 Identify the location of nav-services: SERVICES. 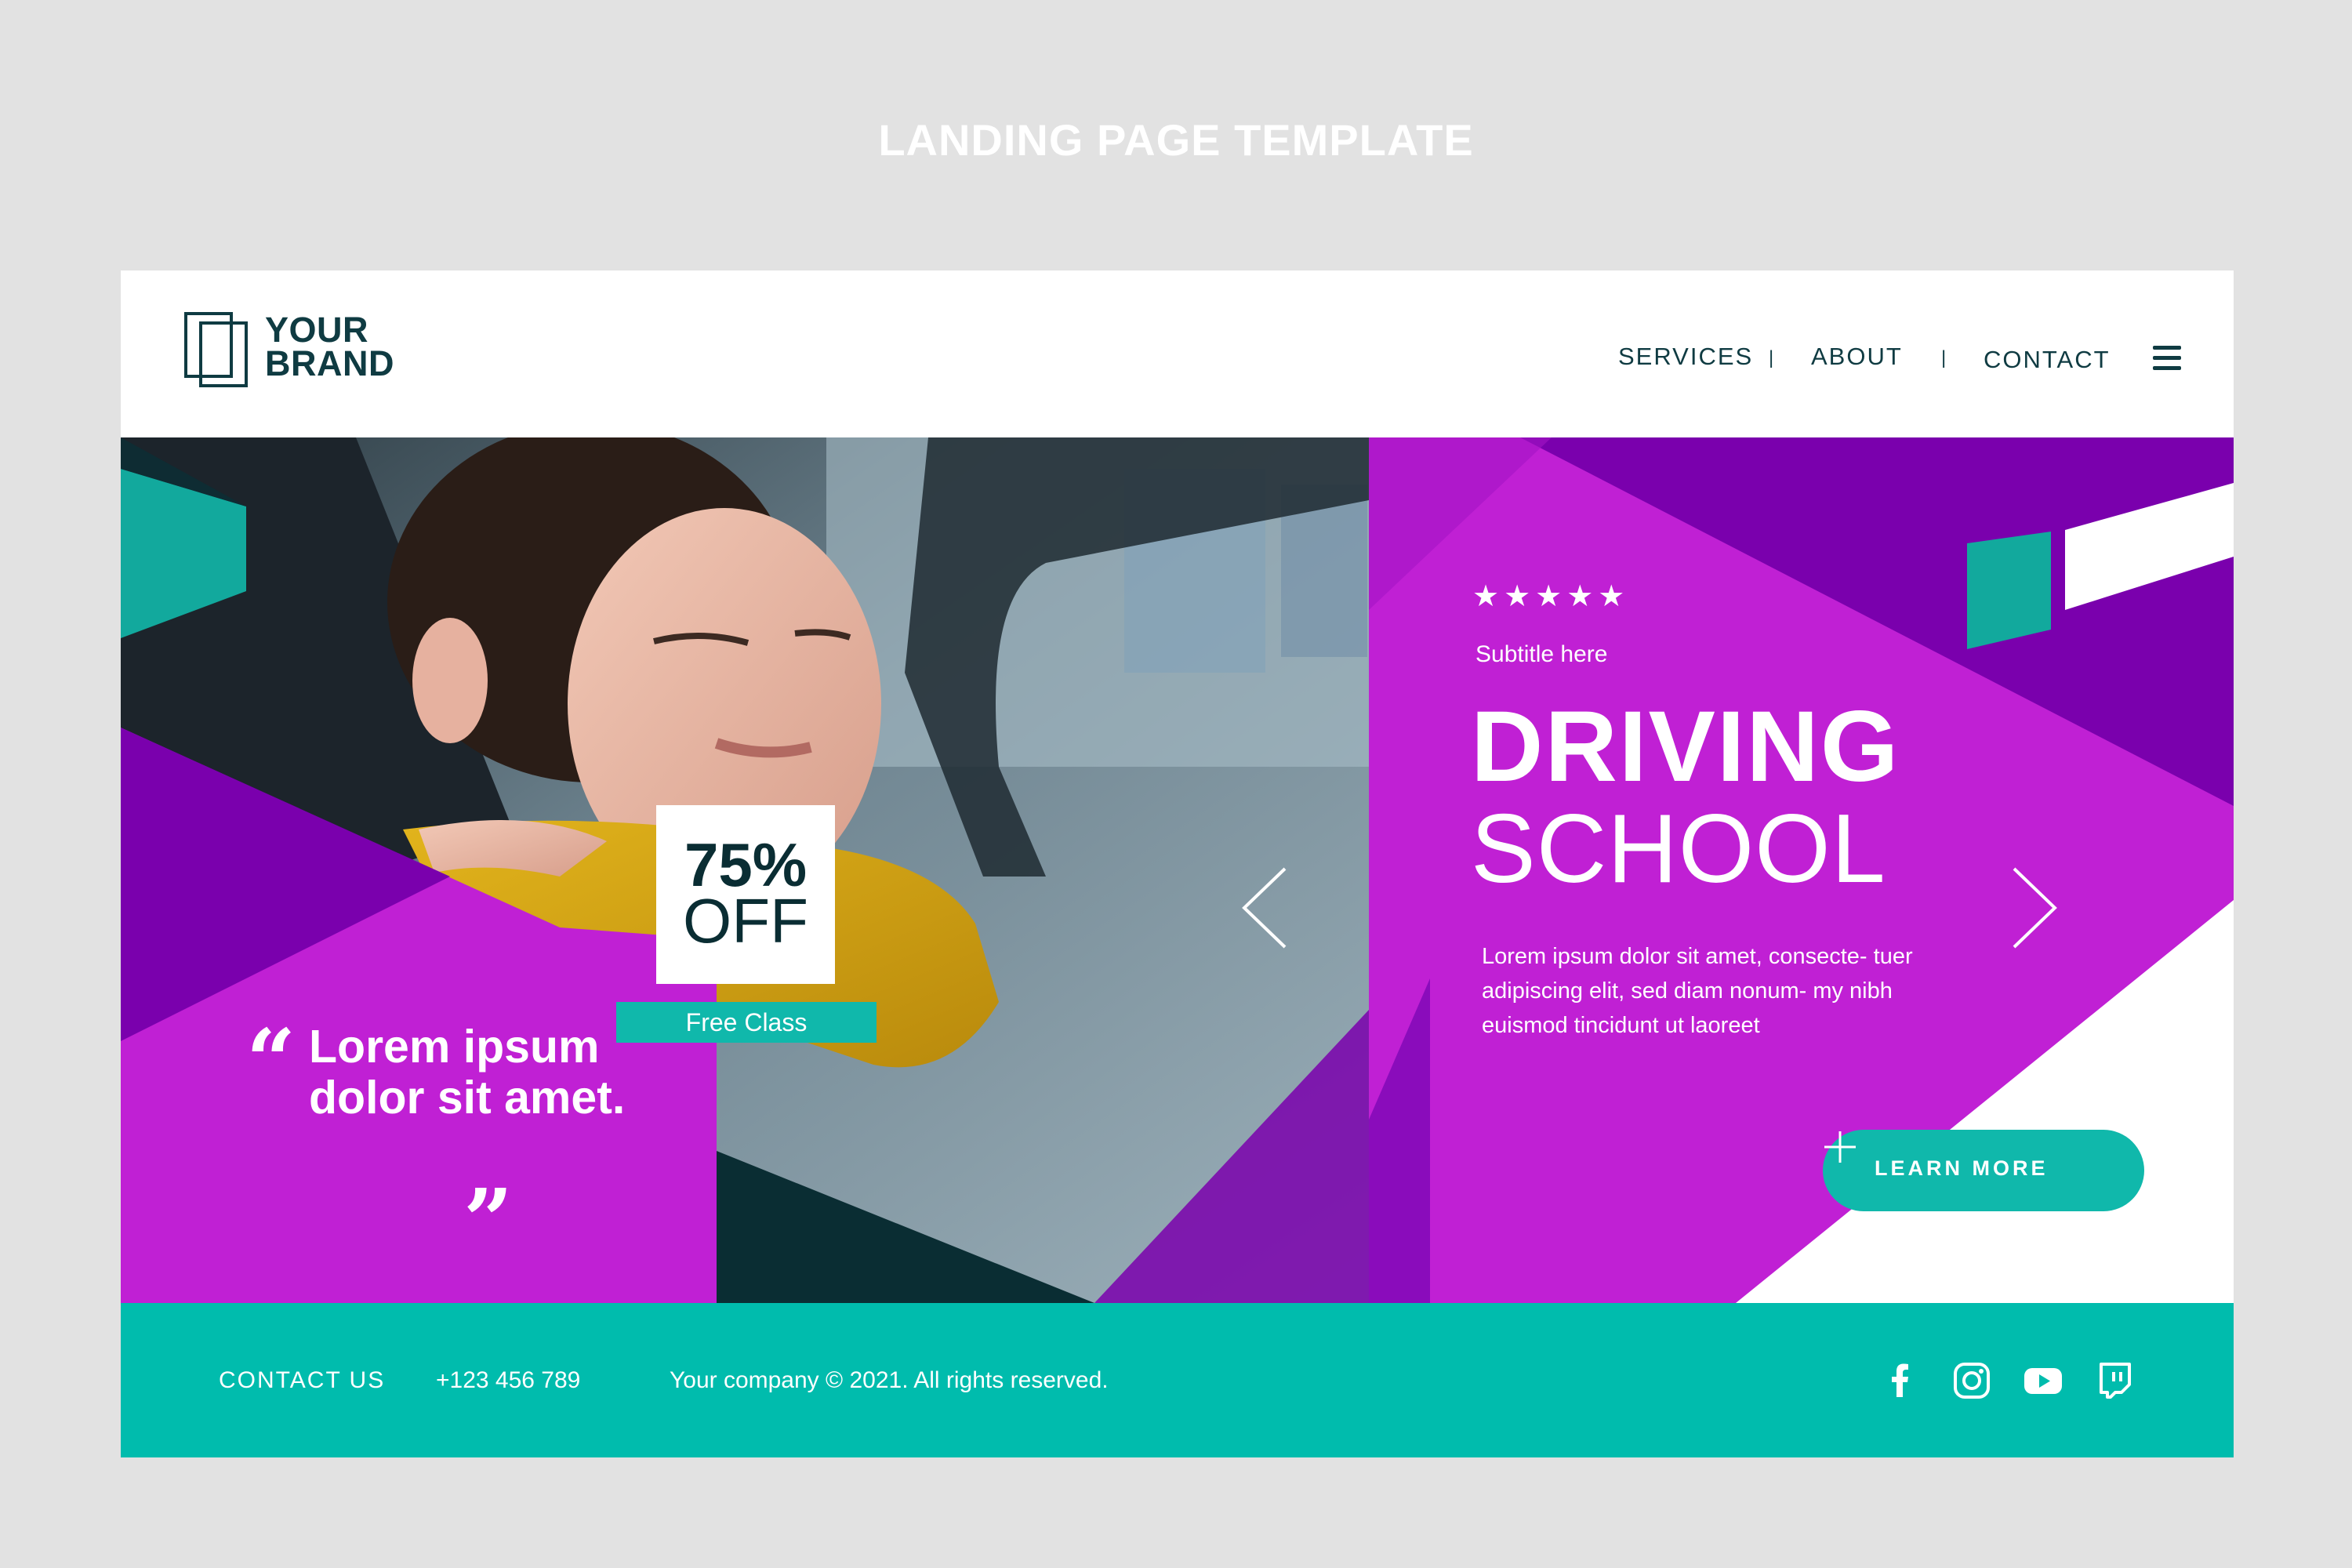
(1685, 357).